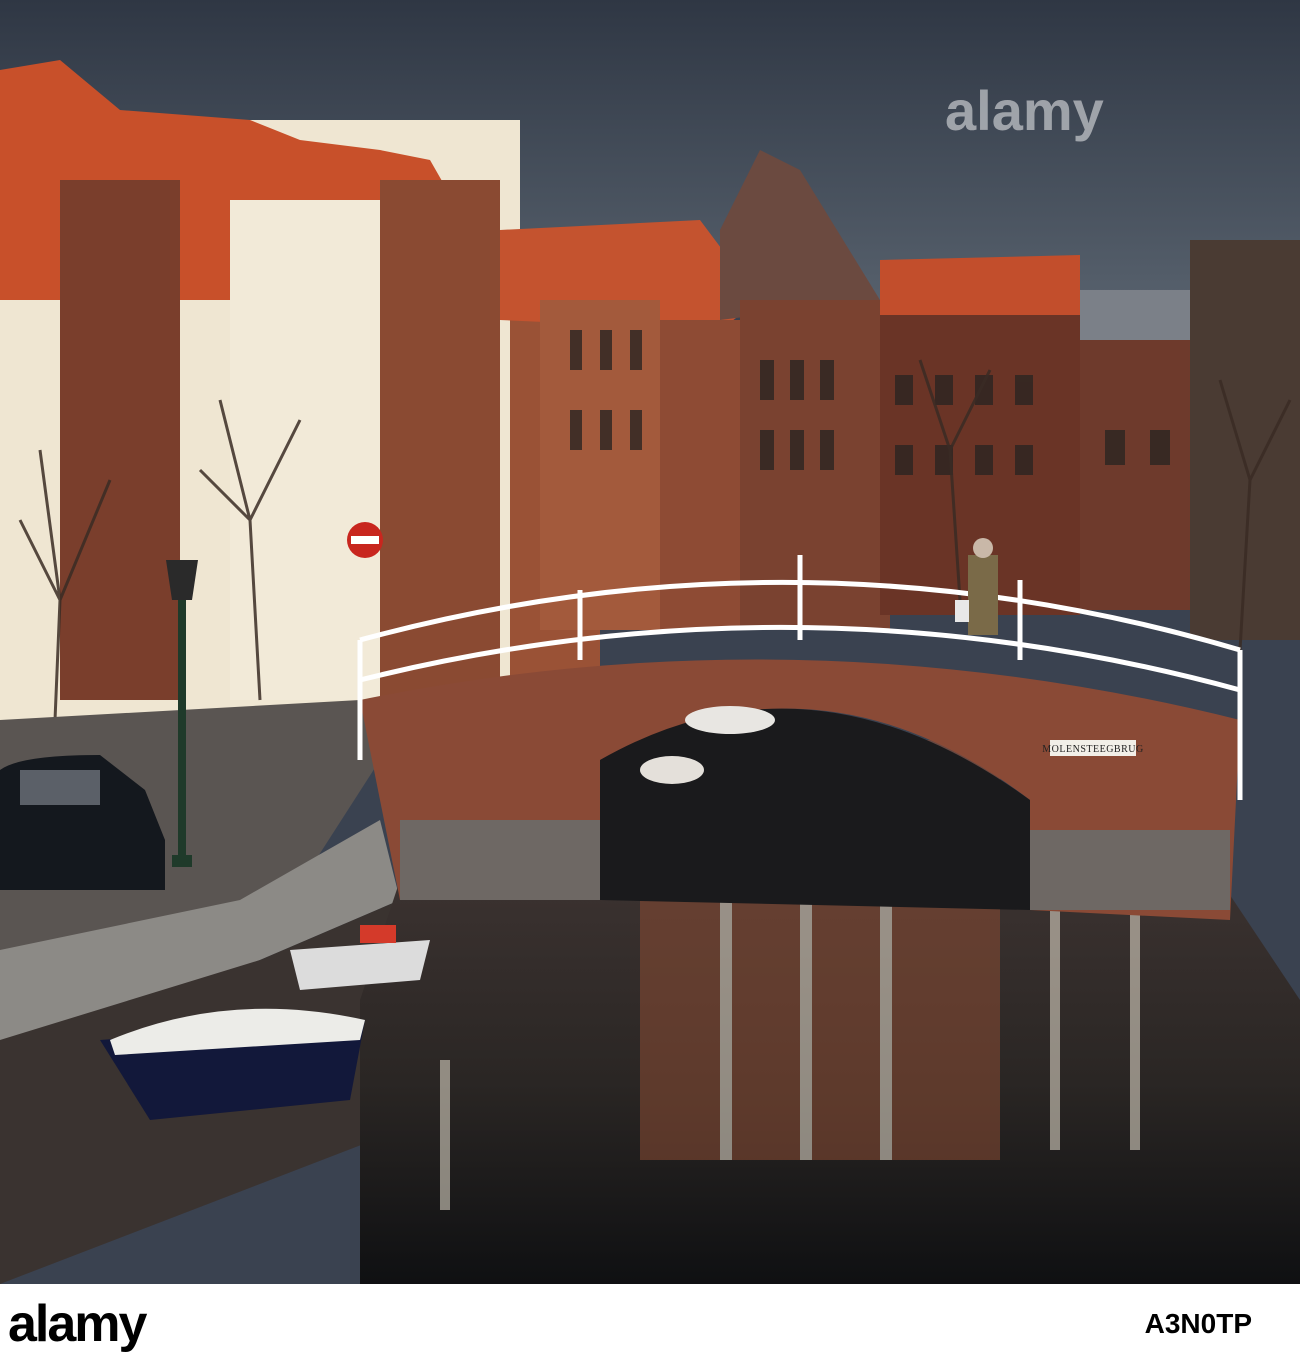 The width and height of the screenshot is (1300, 1361). What do you see at coordinates (800, 789) in the screenshot?
I see `arched-bridge` at bounding box center [800, 789].